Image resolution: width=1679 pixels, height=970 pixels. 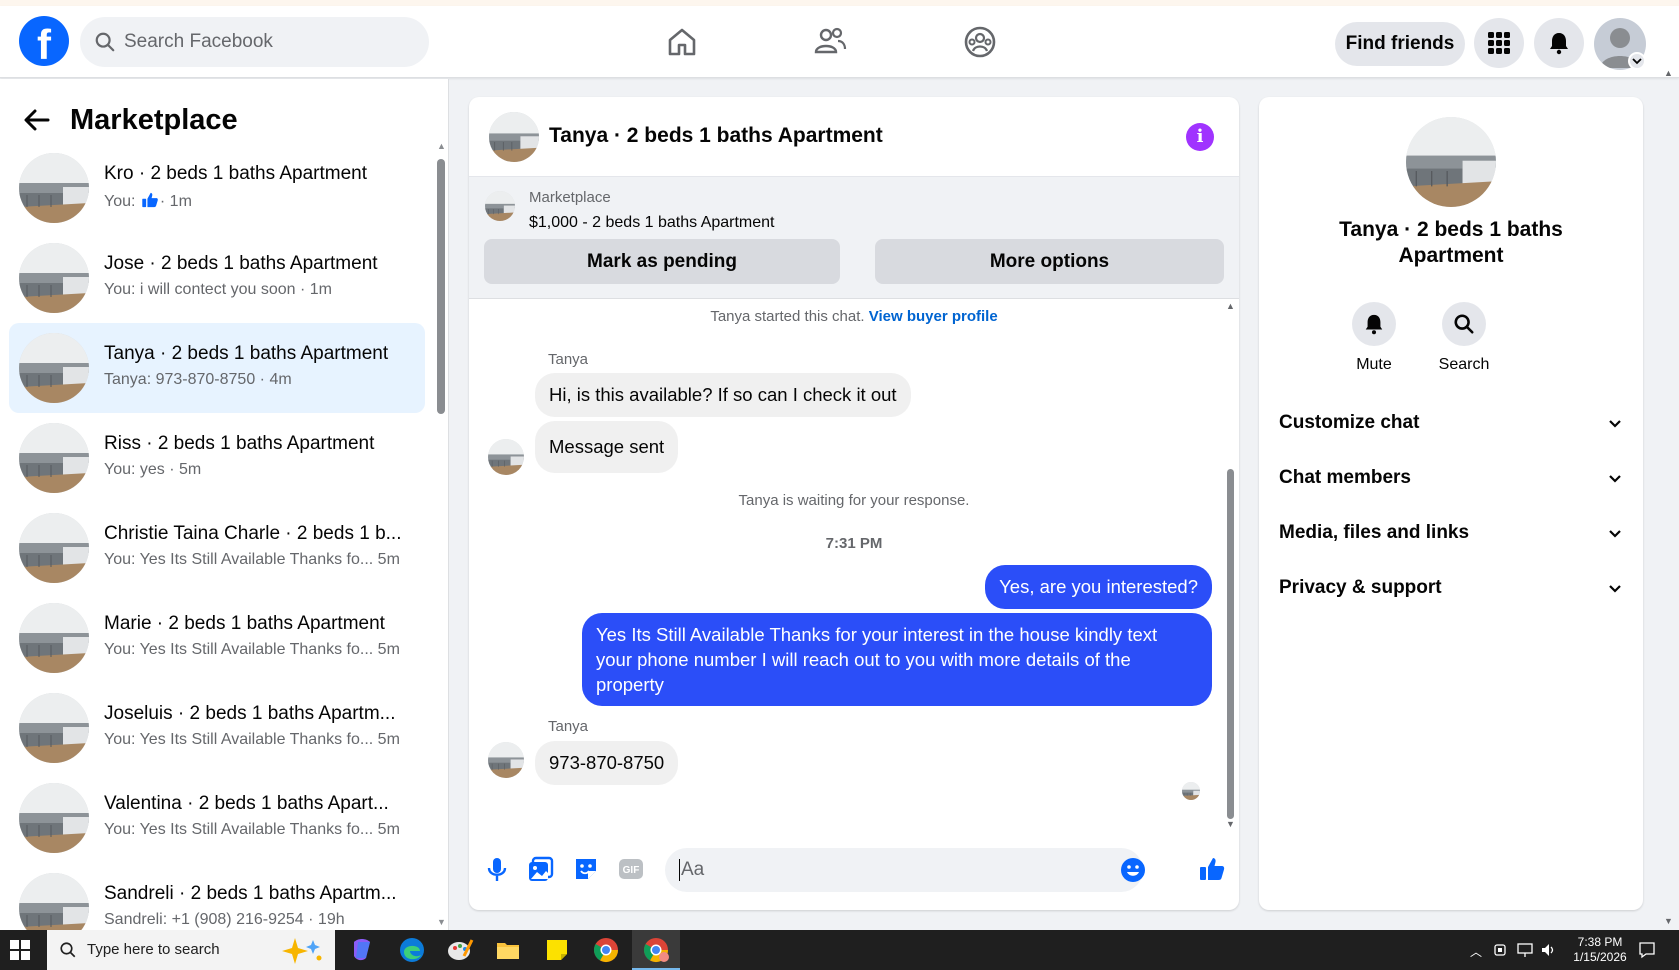 I want to click on view-buyer-profile-link: View buyer profile, so click(x=933, y=316).